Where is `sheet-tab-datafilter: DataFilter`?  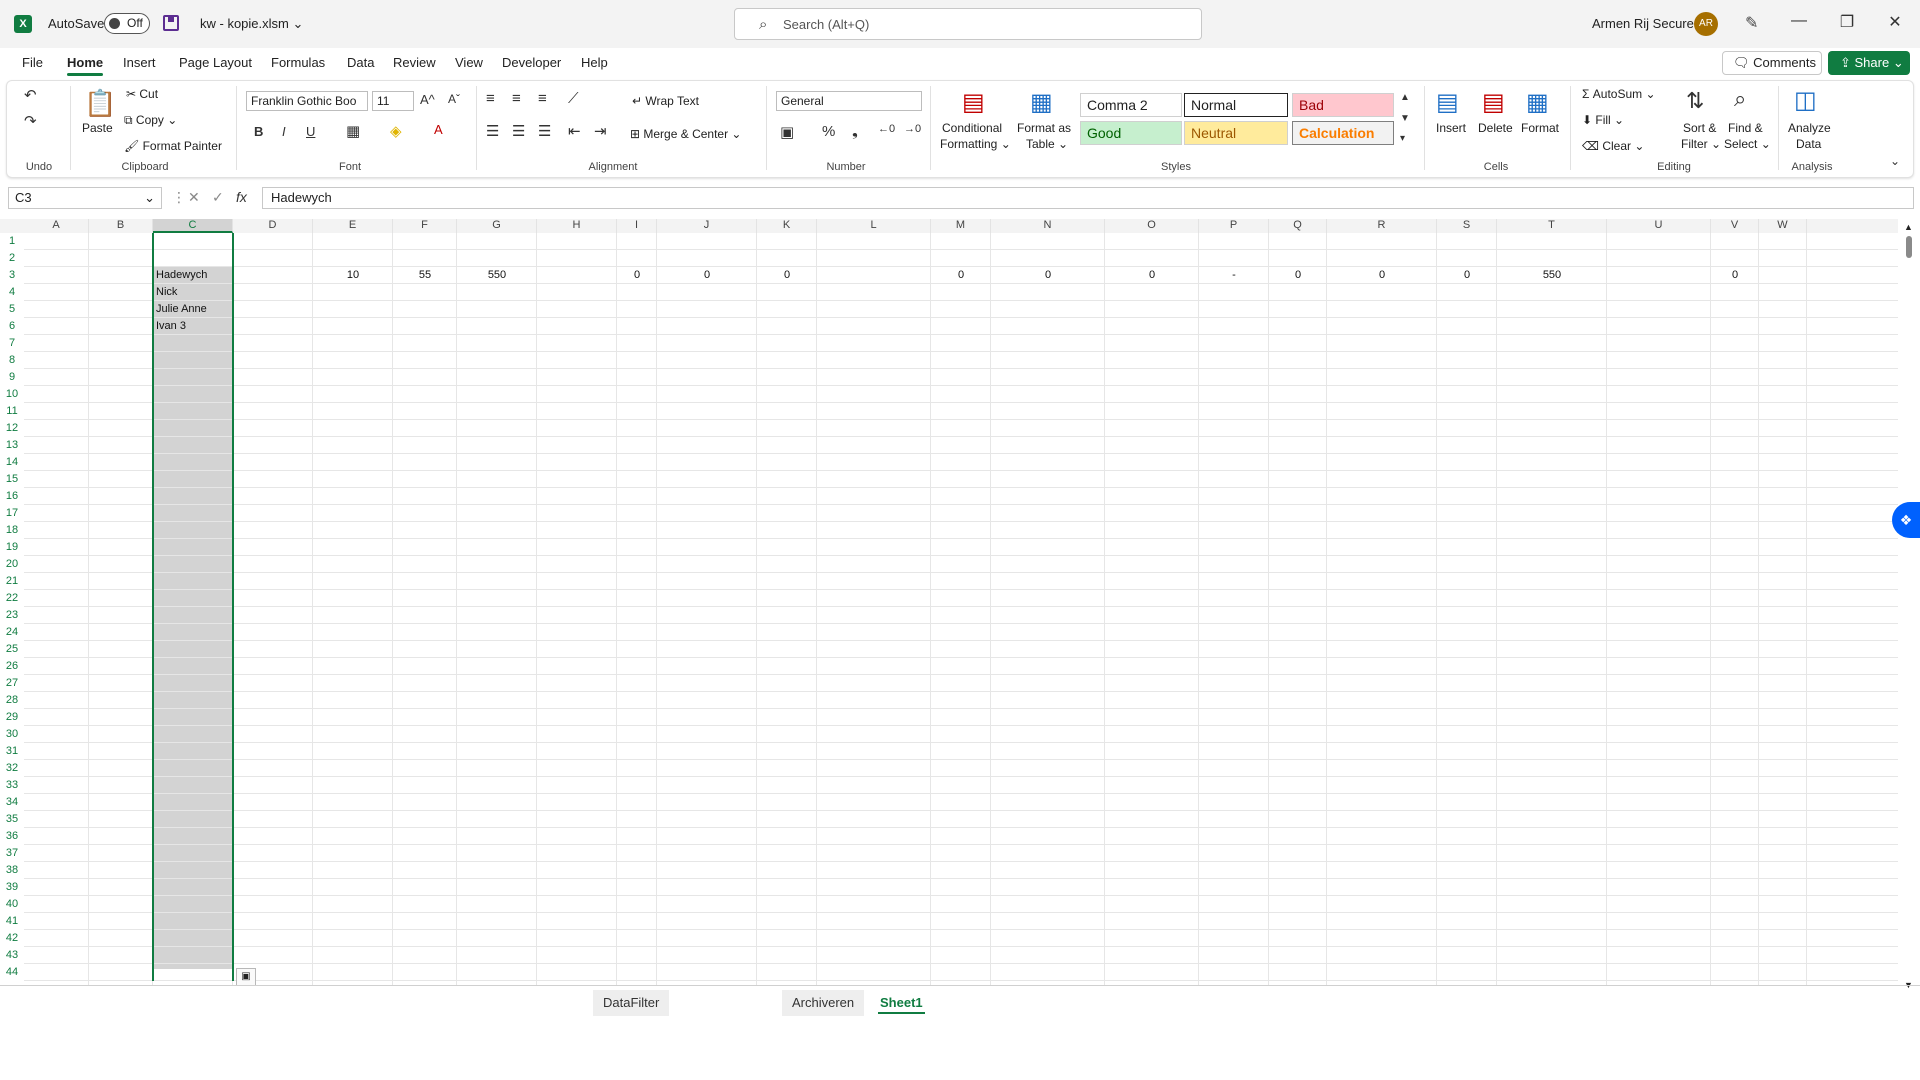
sheet-tab-datafilter: DataFilter is located at coordinates (631, 1003).